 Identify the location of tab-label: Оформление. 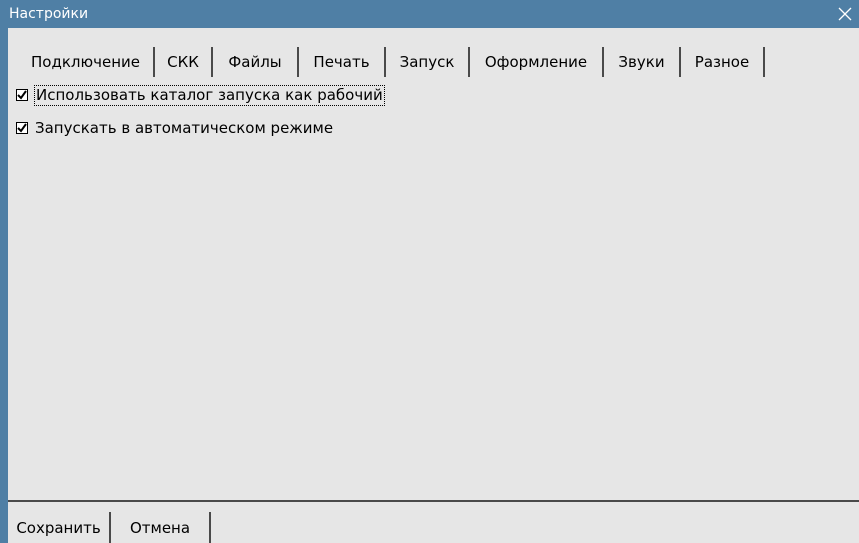
(536, 62).